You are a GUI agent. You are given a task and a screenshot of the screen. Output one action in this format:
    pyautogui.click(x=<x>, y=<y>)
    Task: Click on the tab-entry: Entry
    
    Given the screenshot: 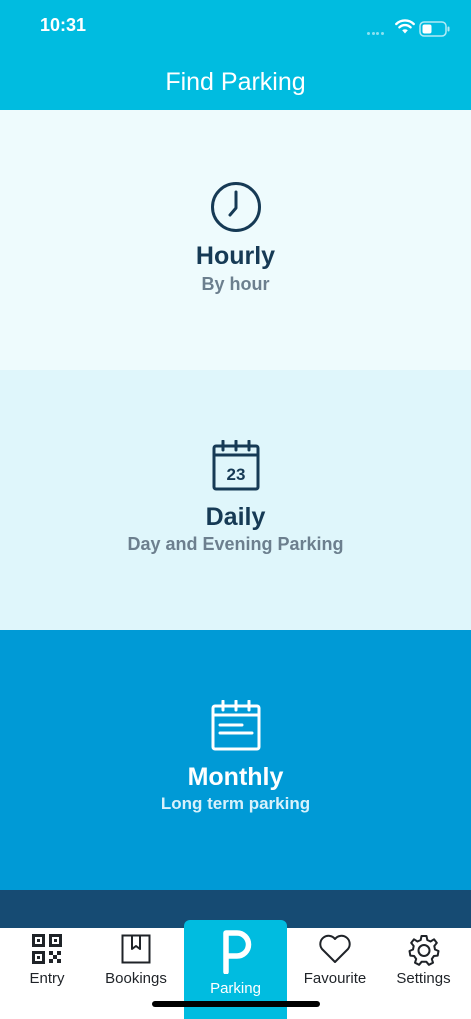 What is the action you would take?
    pyautogui.click(x=47, y=973)
    